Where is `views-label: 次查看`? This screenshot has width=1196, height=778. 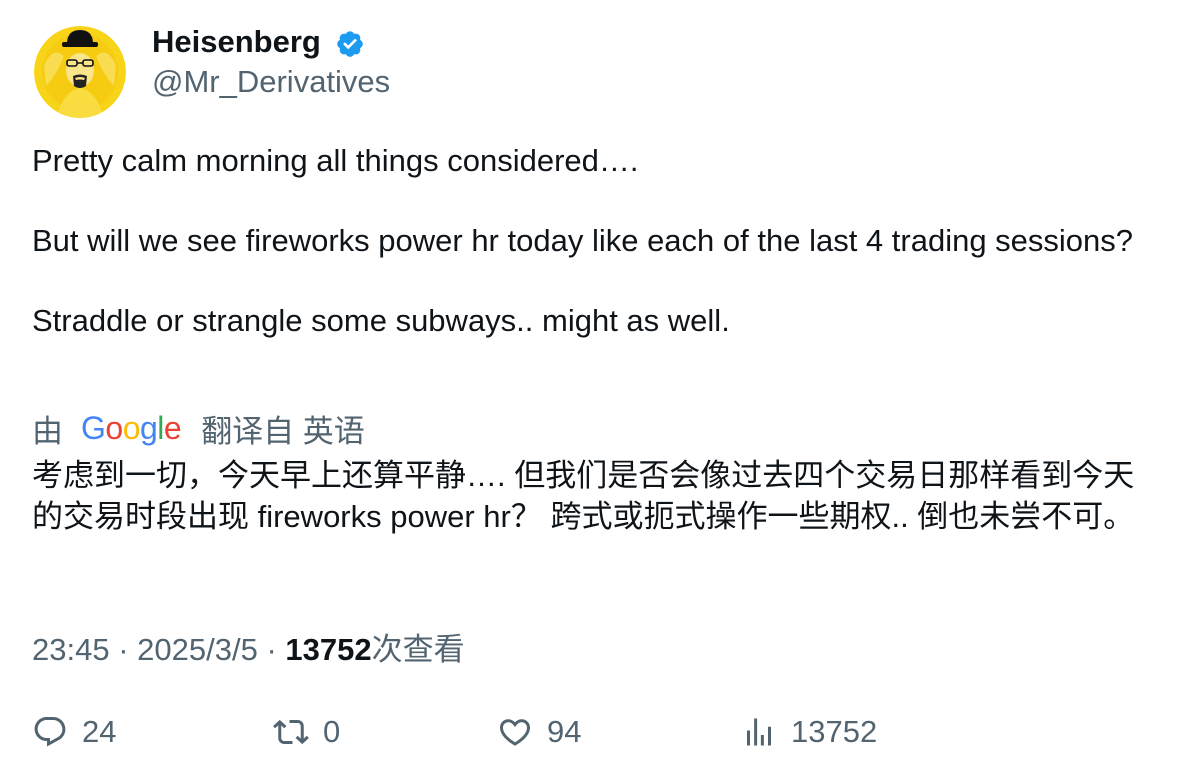 views-label: 次查看 is located at coordinates (418, 649).